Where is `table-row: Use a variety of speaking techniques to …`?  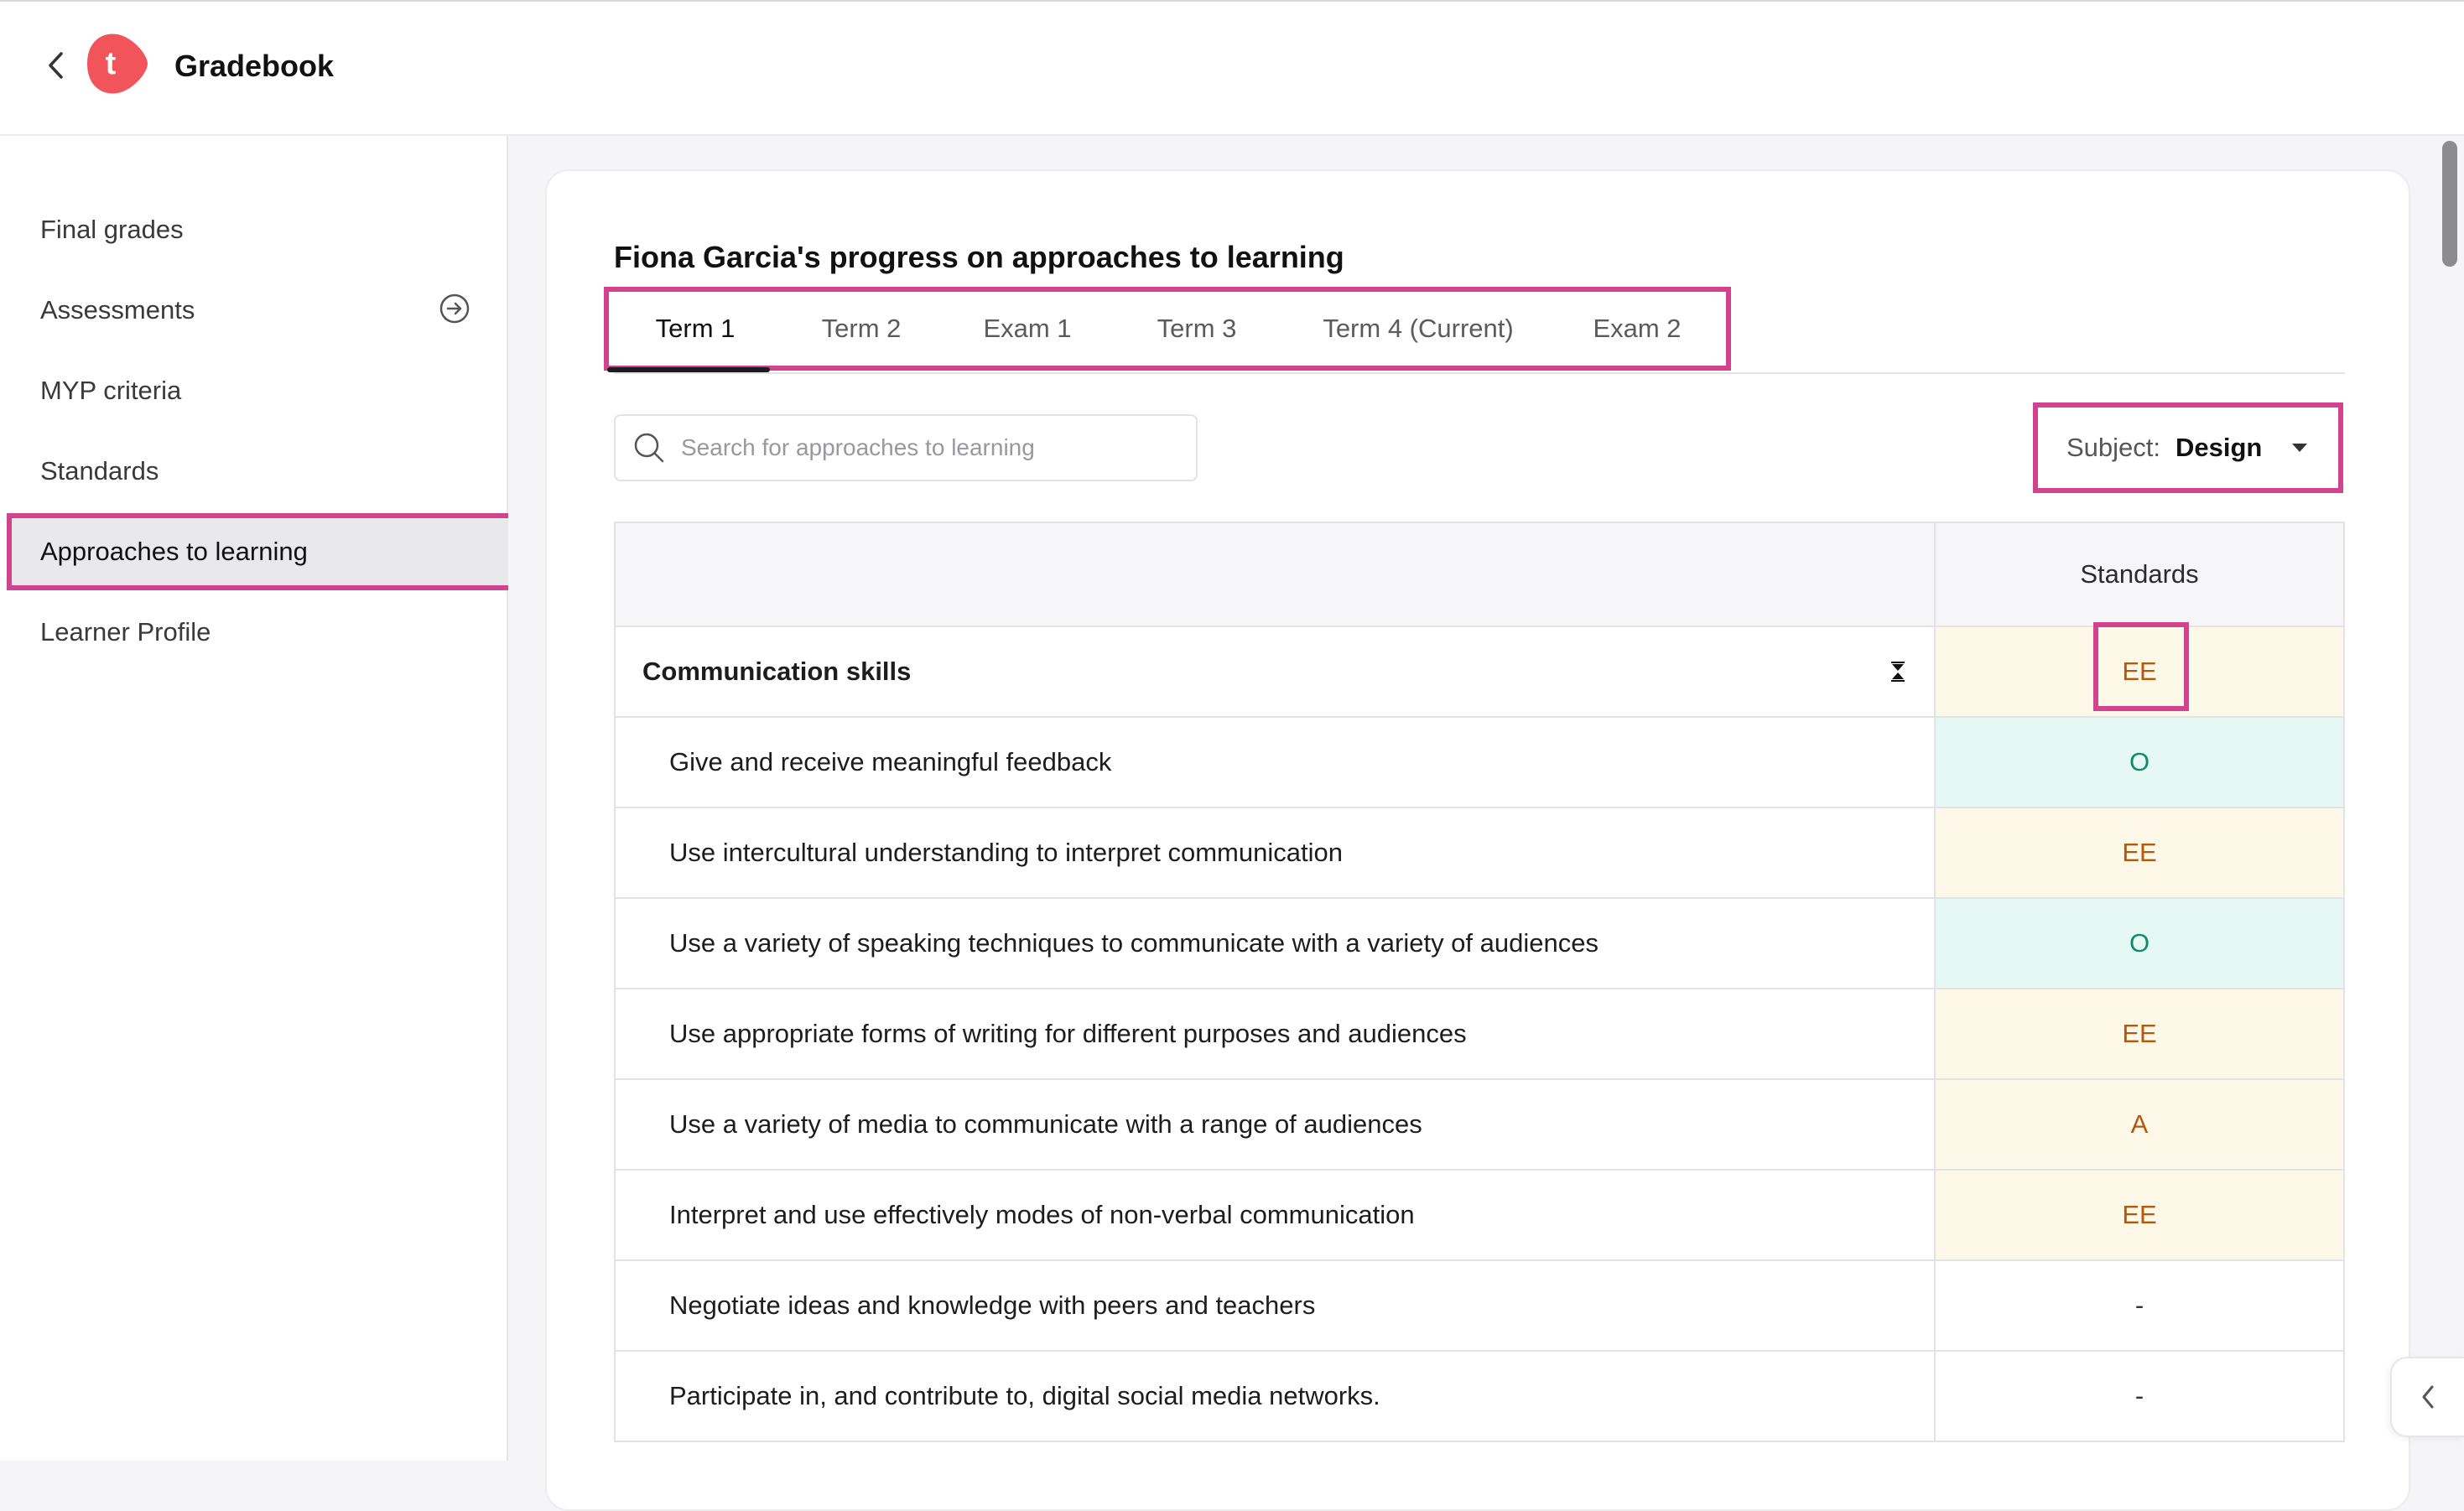 table-row: Use a variety of speaking techniques to … is located at coordinates (1479, 944).